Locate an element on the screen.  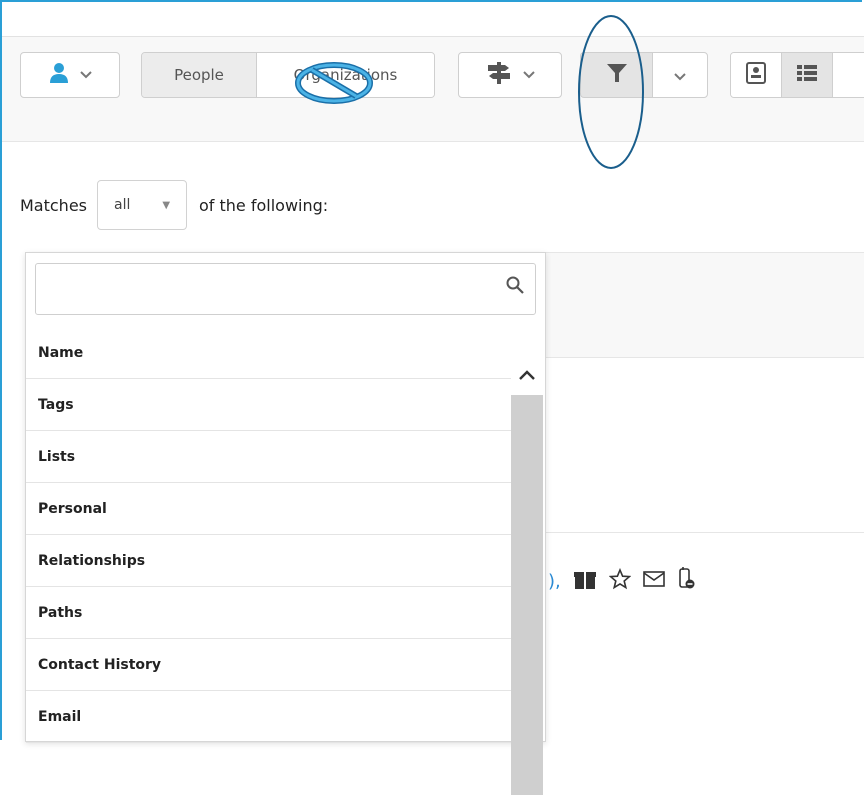
filter-button is located at coordinates (616, 75).